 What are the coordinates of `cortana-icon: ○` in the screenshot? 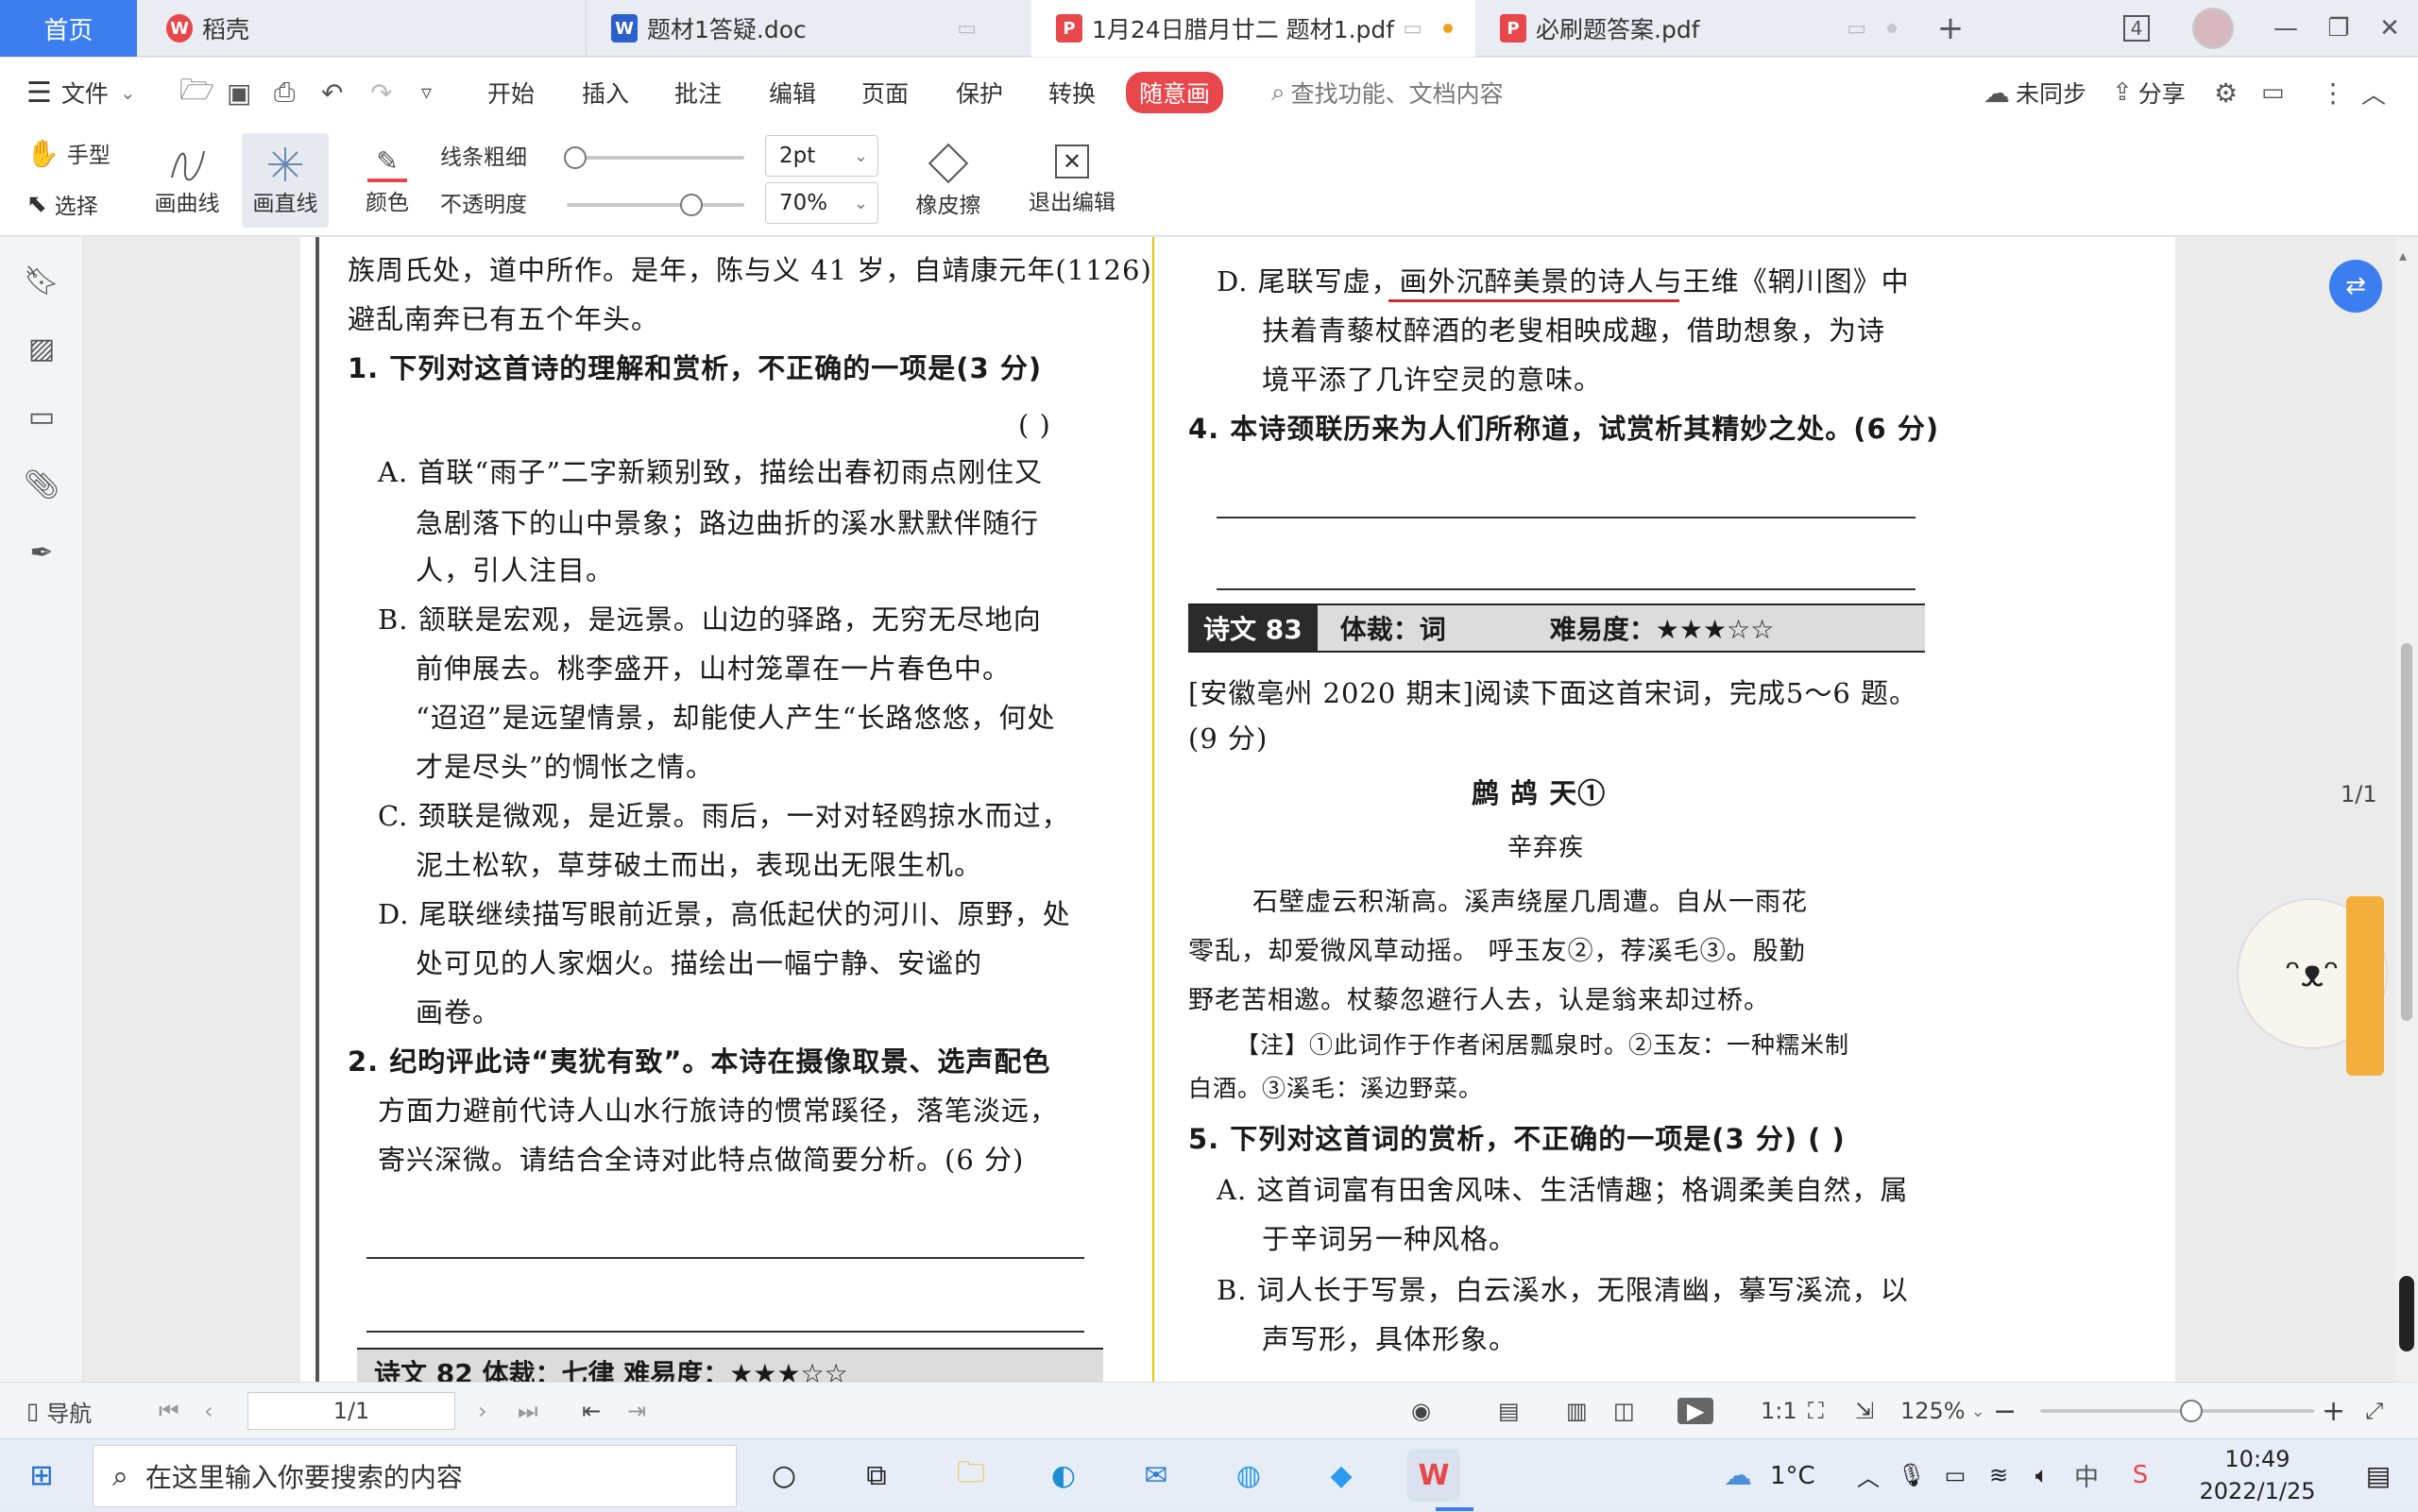 It's located at (784, 1475).